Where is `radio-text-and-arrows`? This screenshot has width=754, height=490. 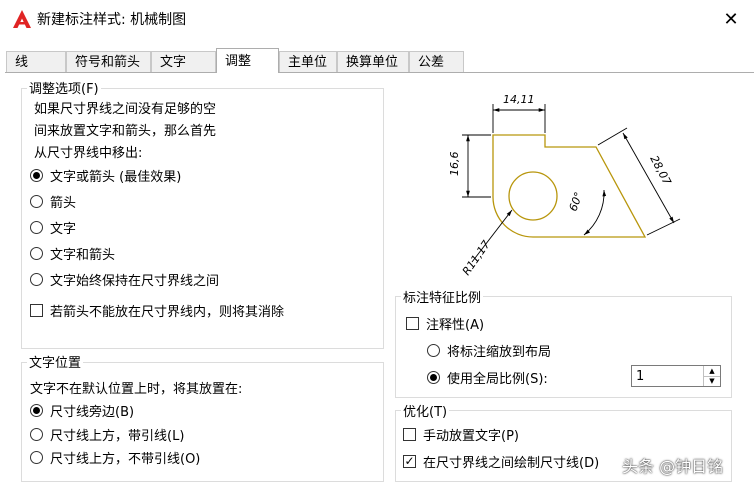
radio-text-and-arrows is located at coordinates (36, 253).